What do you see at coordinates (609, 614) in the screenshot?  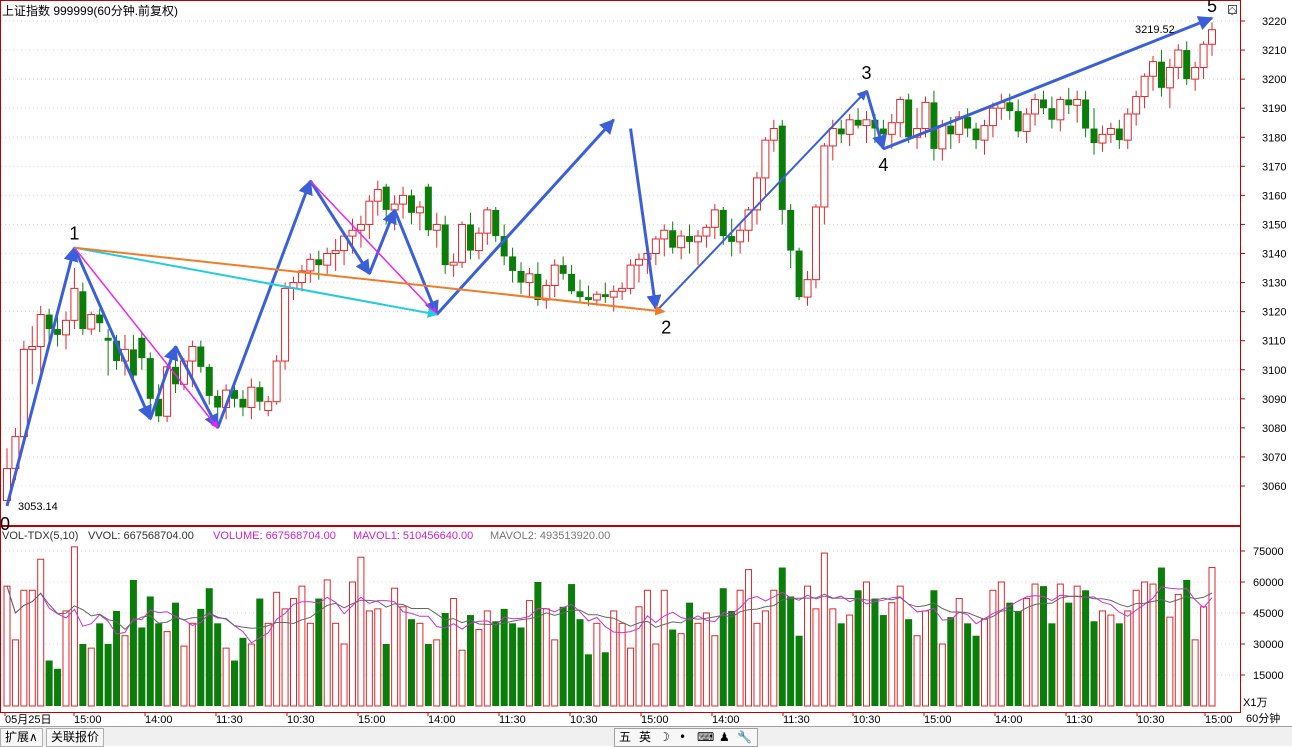 I see `mavol1-line` at bounding box center [609, 614].